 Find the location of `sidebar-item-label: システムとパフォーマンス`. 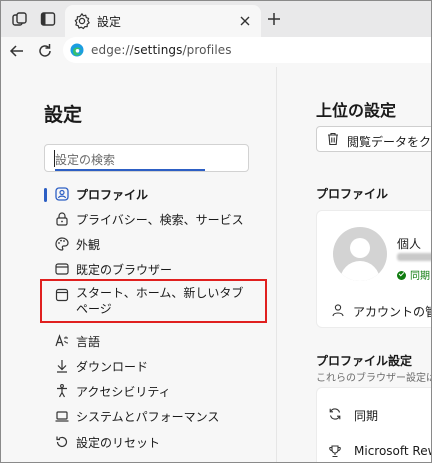

sidebar-item-label: システムとパフォーマンス is located at coordinates (148, 417).